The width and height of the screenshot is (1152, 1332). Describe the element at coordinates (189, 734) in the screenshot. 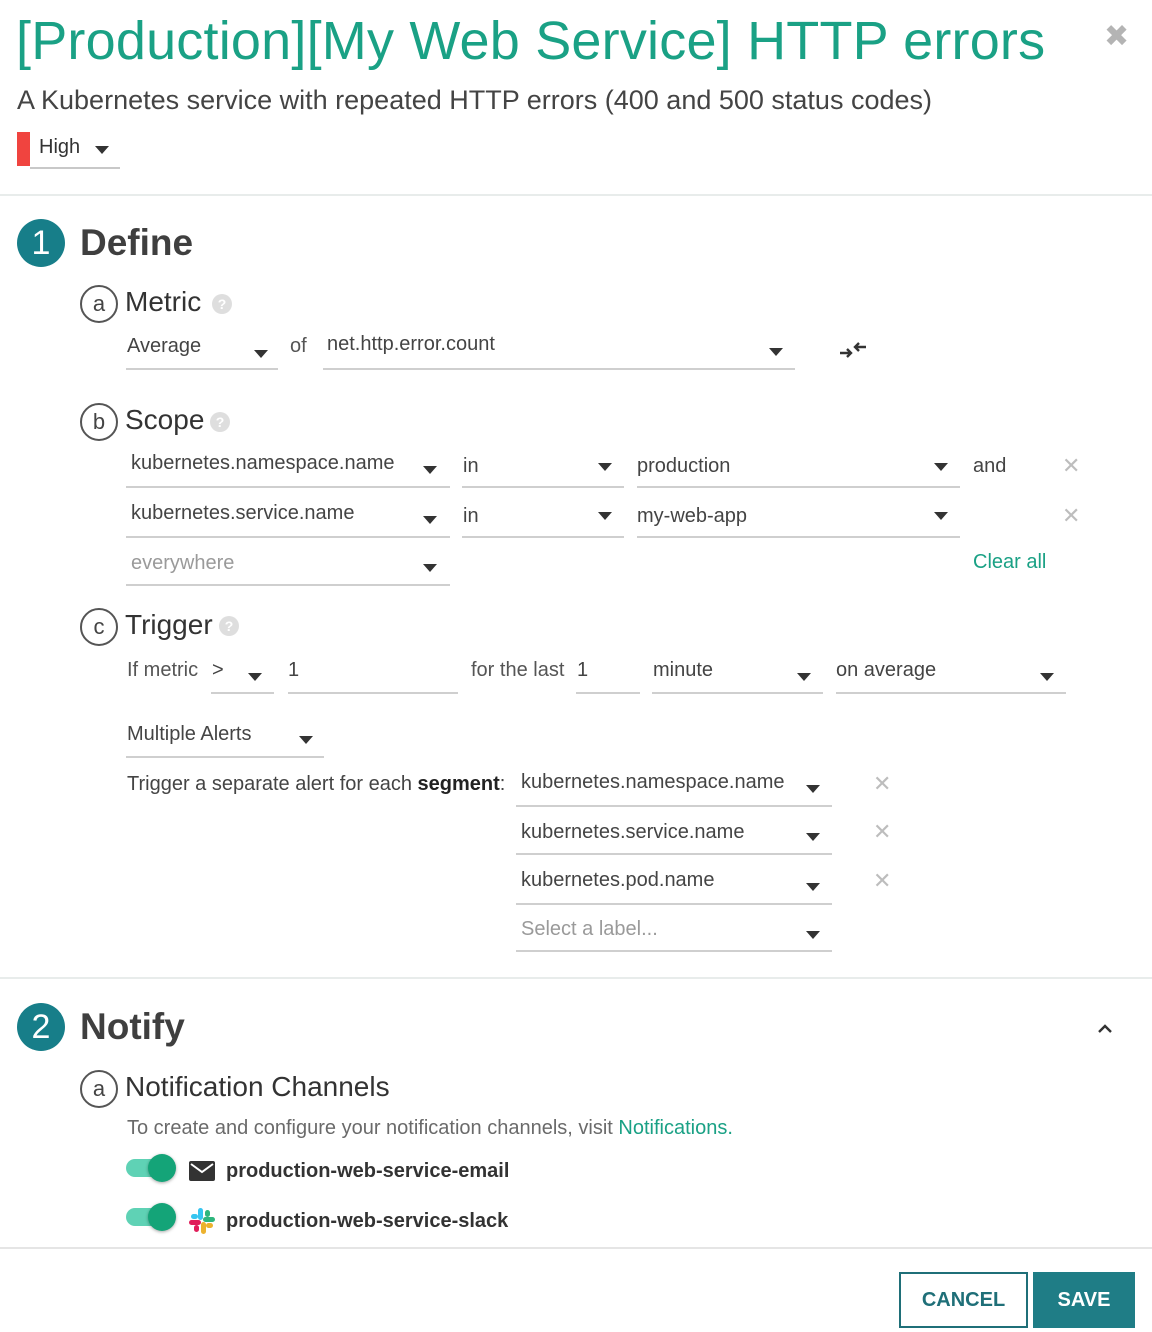

I see `alert-mode-value: Multiple Alerts` at that location.